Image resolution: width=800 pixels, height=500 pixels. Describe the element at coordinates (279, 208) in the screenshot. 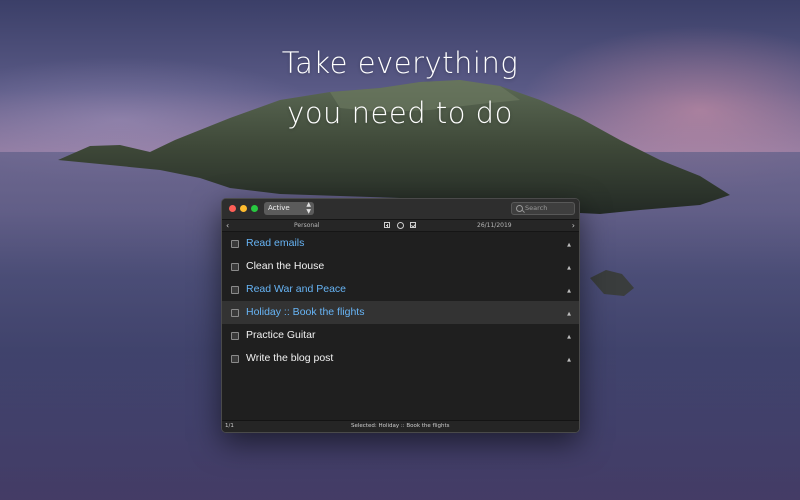

I see `filter-dropdown-value: Active` at that location.